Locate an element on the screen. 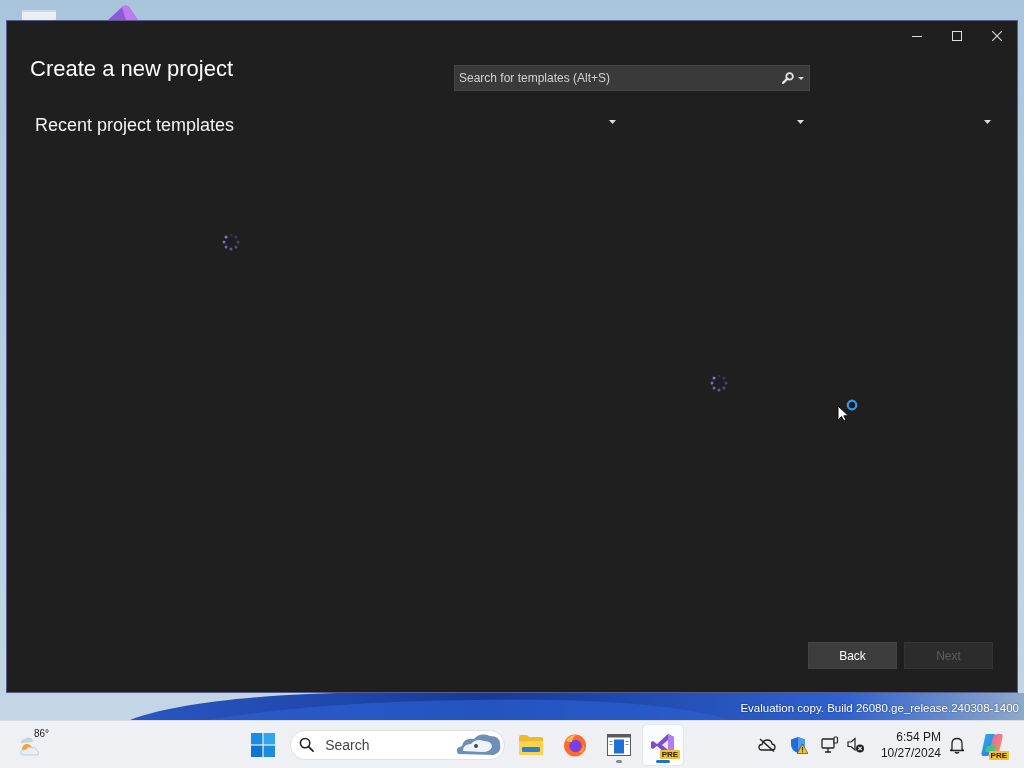 This screenshot has width=1024, height=768. taskbar-app-button: PRE is located at coordinates (663, 744).